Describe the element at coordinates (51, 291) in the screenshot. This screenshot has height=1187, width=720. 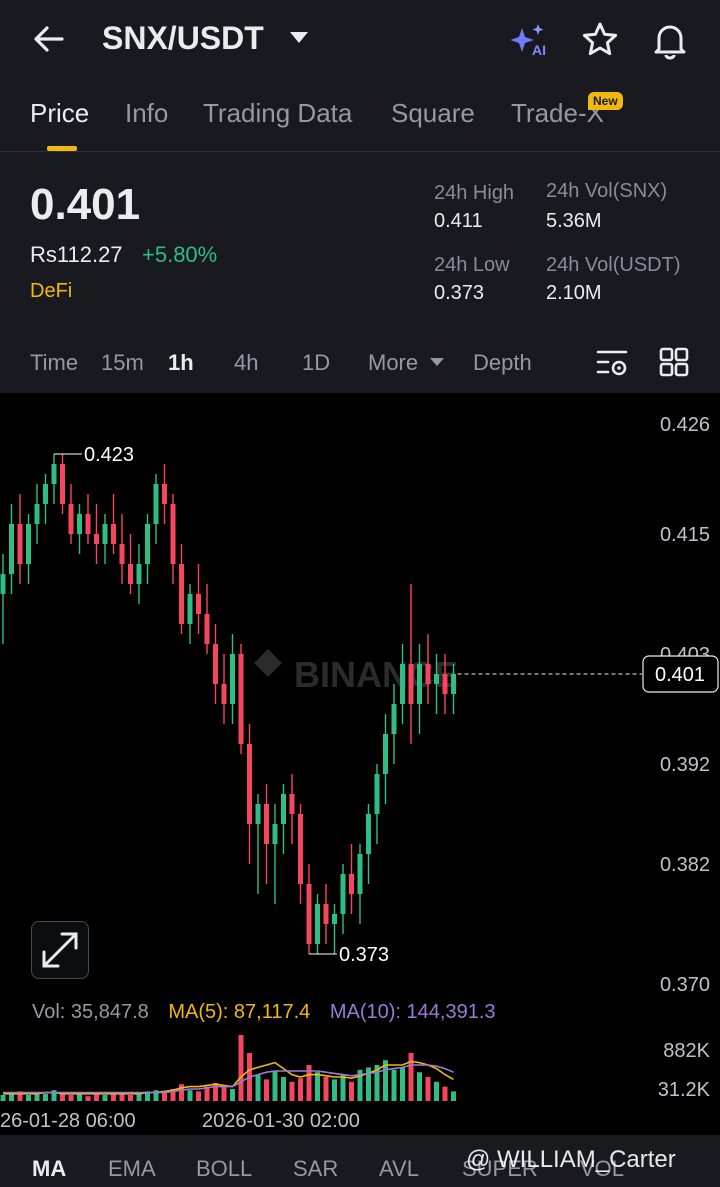
I see `category-tag: DeFi` at that location.